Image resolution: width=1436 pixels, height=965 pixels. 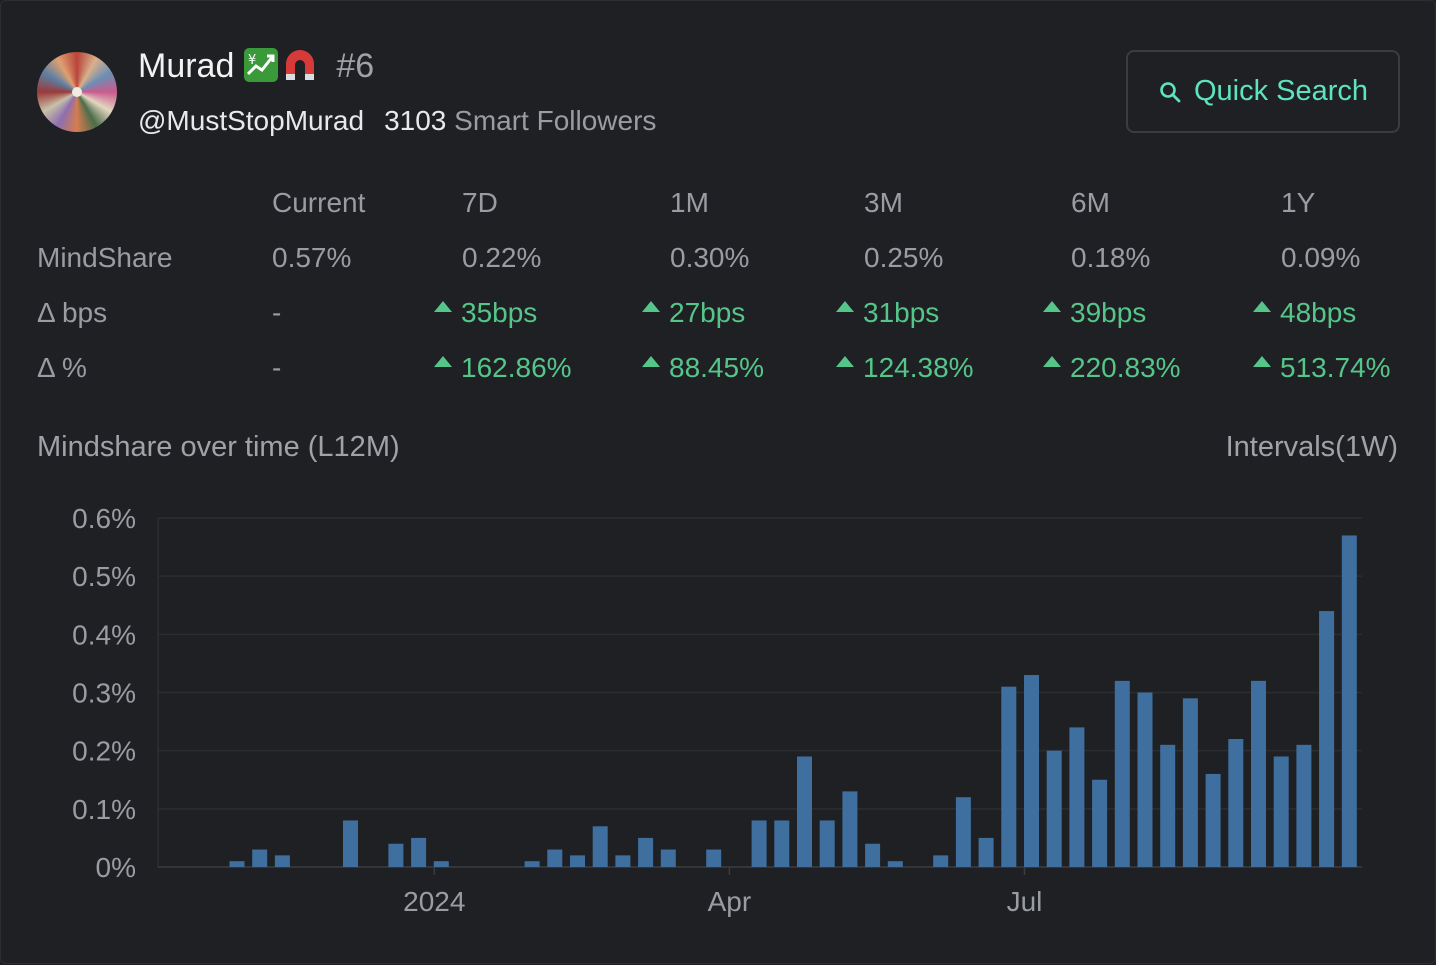 I want to click on y-tick-label: 0.1%, so click(x=104, y=809).